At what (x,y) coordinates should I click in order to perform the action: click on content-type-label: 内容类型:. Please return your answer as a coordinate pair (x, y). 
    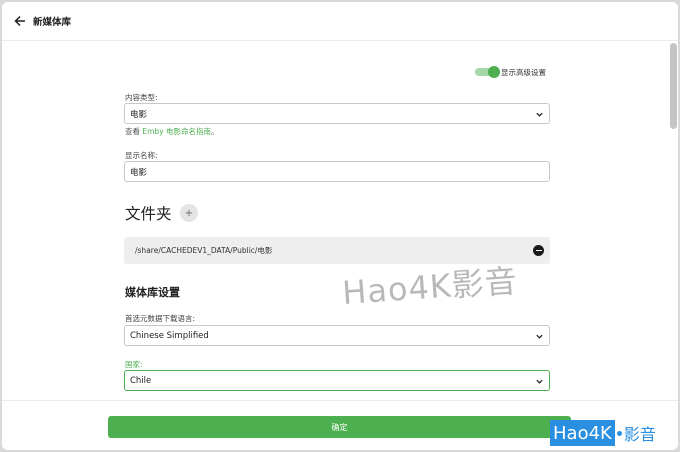
    Looking at the image, I should click on (141, 97).